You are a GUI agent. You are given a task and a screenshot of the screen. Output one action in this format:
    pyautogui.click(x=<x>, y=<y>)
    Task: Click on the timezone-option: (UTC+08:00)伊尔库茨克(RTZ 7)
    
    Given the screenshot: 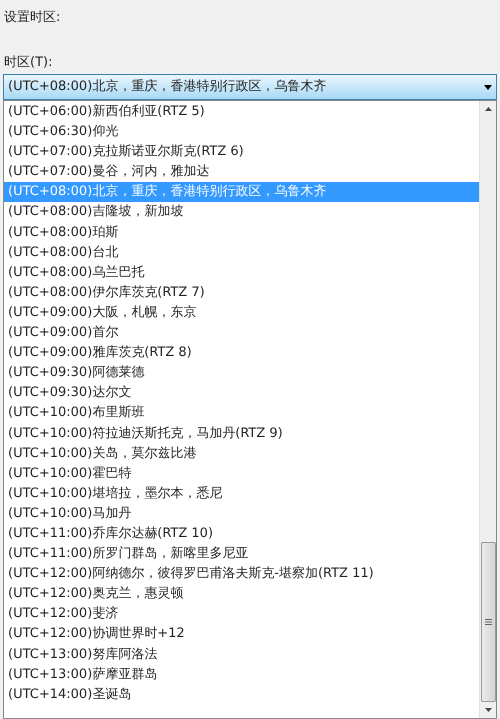 What is the action you would take?
    pyautogui.click(x=241, y=292)
    